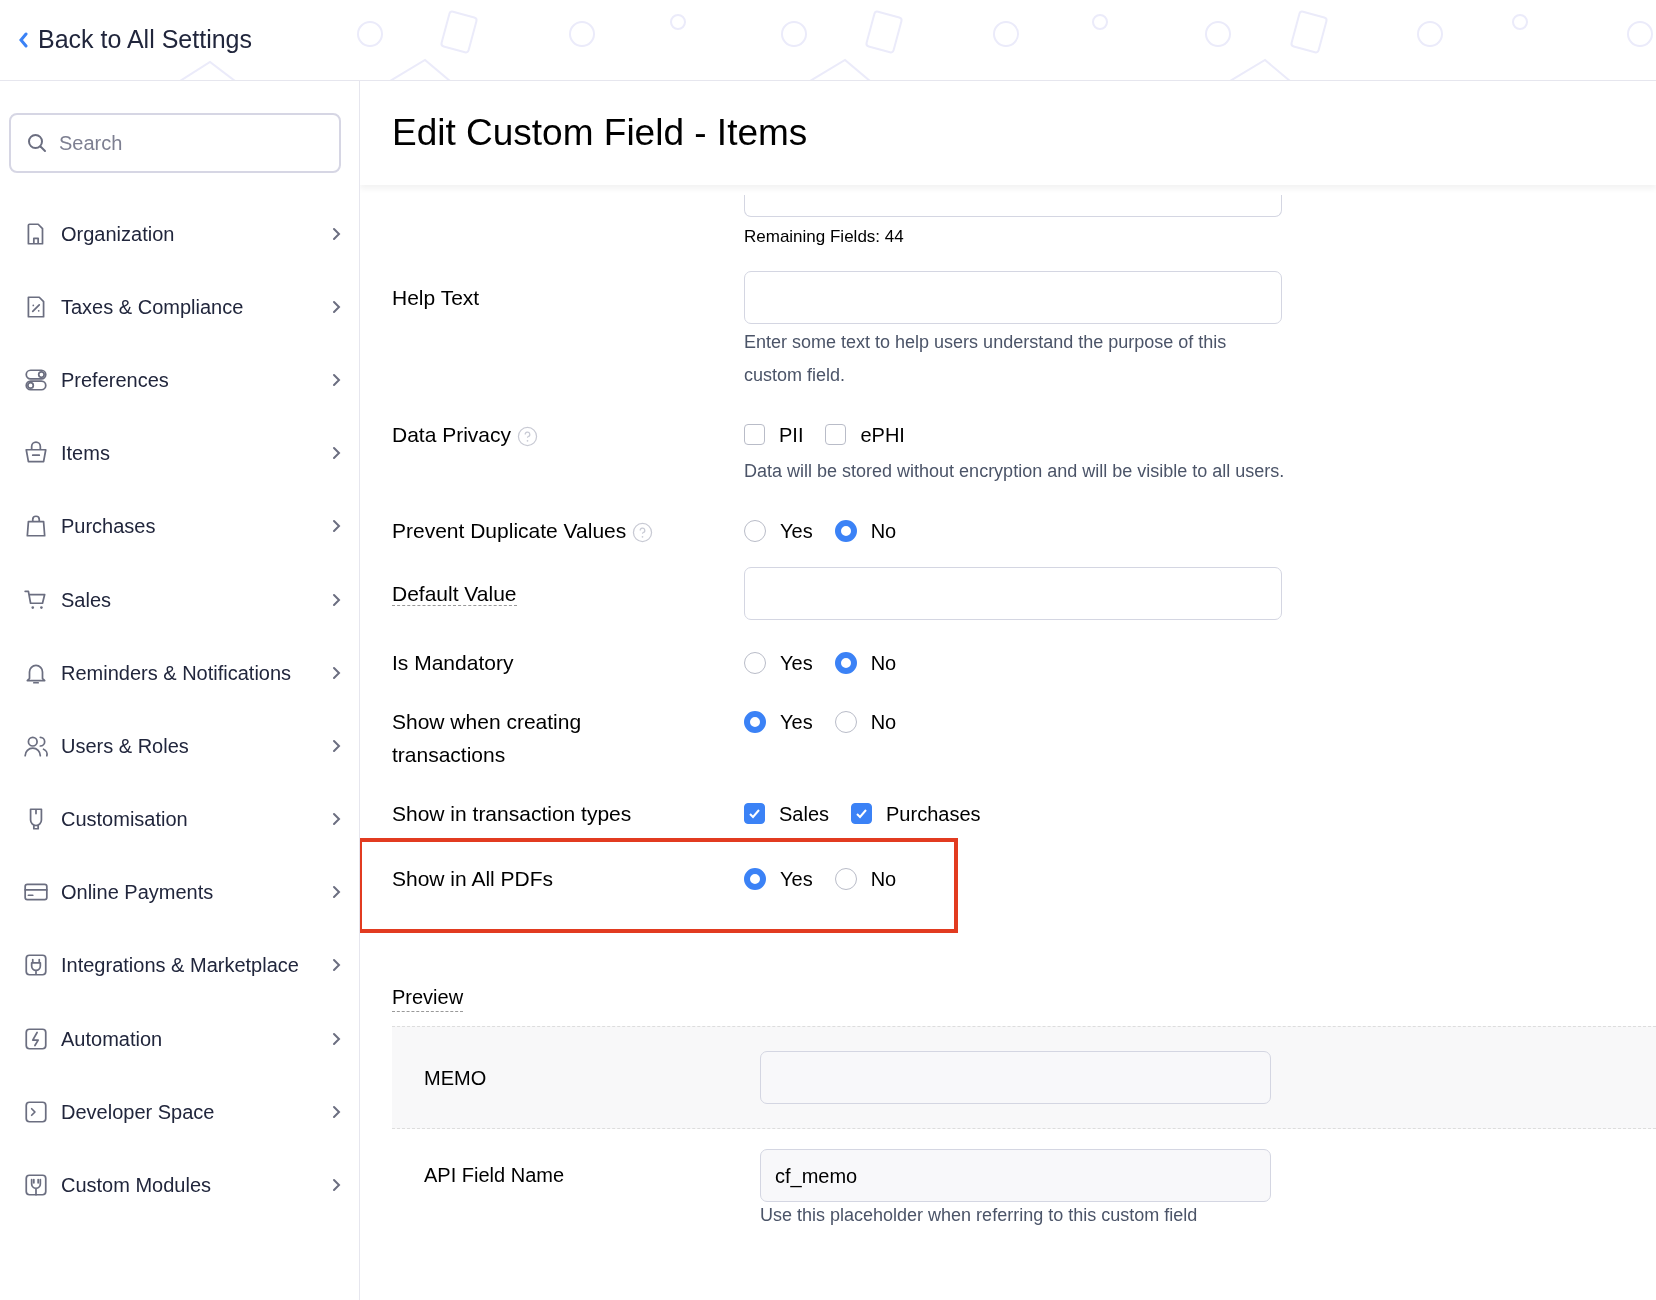 The width and height of the screenshot is (1656, 1300). I want to click on field-label: Show in transaction types, so click(512, 813).